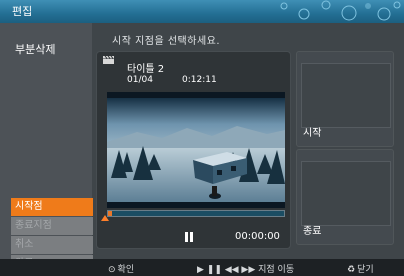 This screenshot has width=404, height=276. Describe the element at coordinates (112, 270) in the screenshot. I see `select-button-icon: ⊙` at that location.